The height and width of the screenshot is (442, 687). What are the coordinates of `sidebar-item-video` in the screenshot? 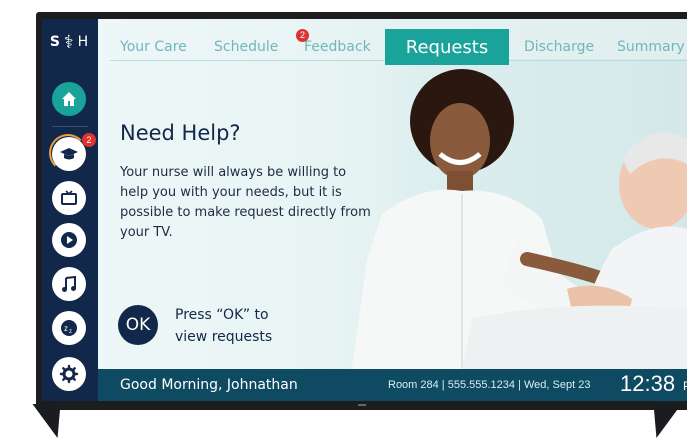 It's located at (69, 240).